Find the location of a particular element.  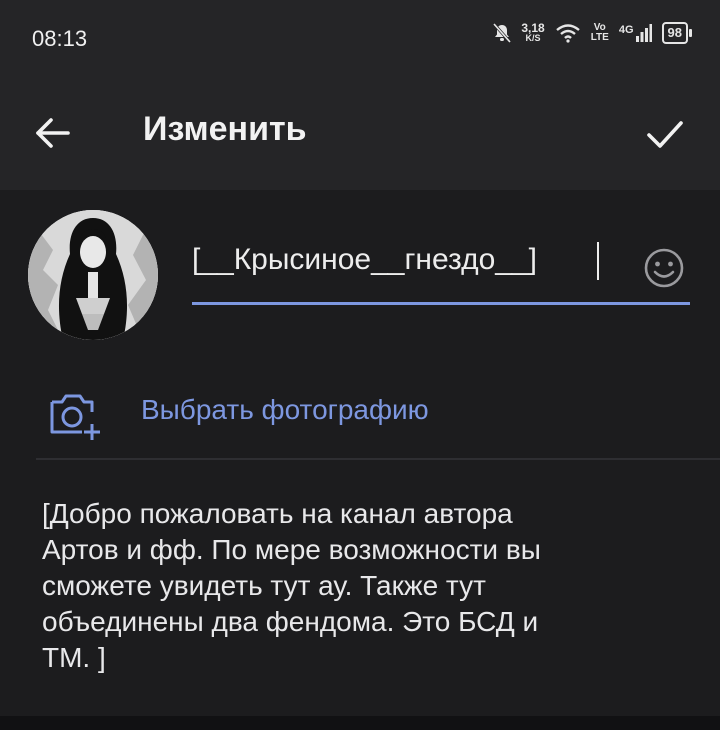

check-icon is located at coordinates (665, 134).